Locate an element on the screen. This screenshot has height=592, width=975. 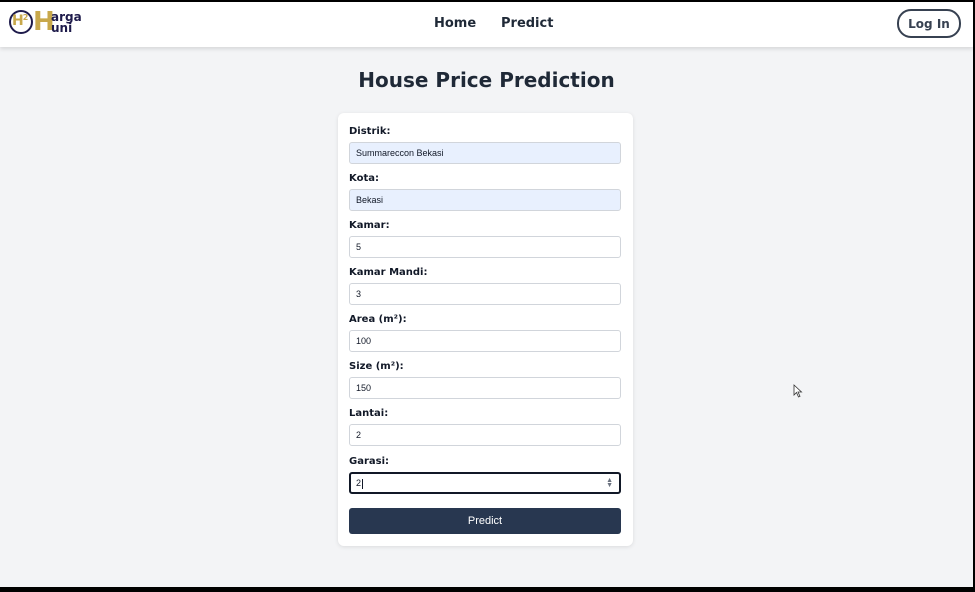
area-label: Area (m²): is located at coordinates (378, 319).